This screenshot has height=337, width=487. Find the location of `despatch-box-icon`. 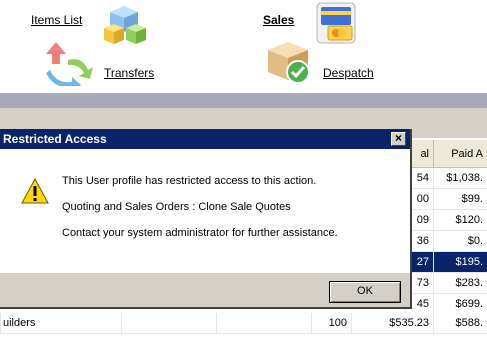

despatch-box-icon is located at coordinates (289, 63).